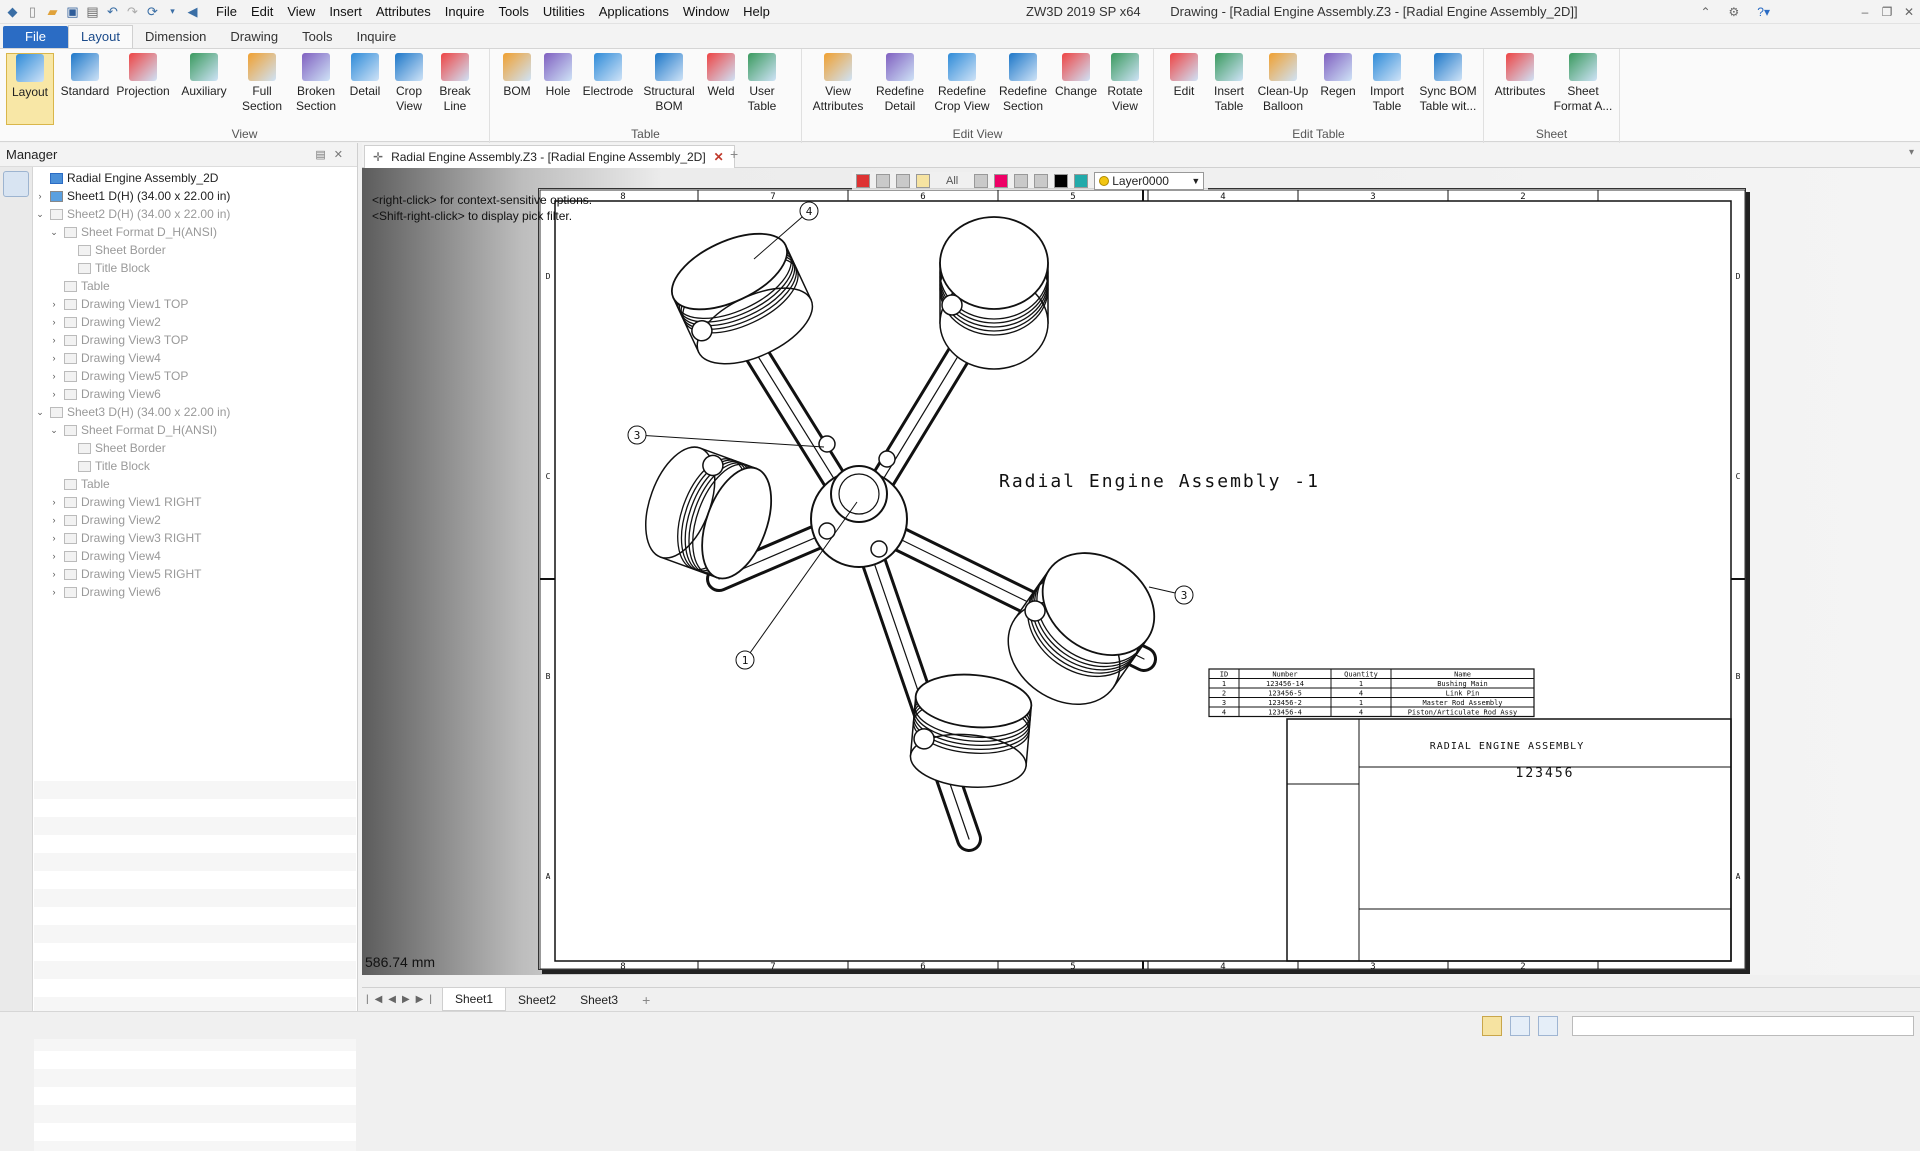  I want to click on line-color-icon, so click(1061, 181).